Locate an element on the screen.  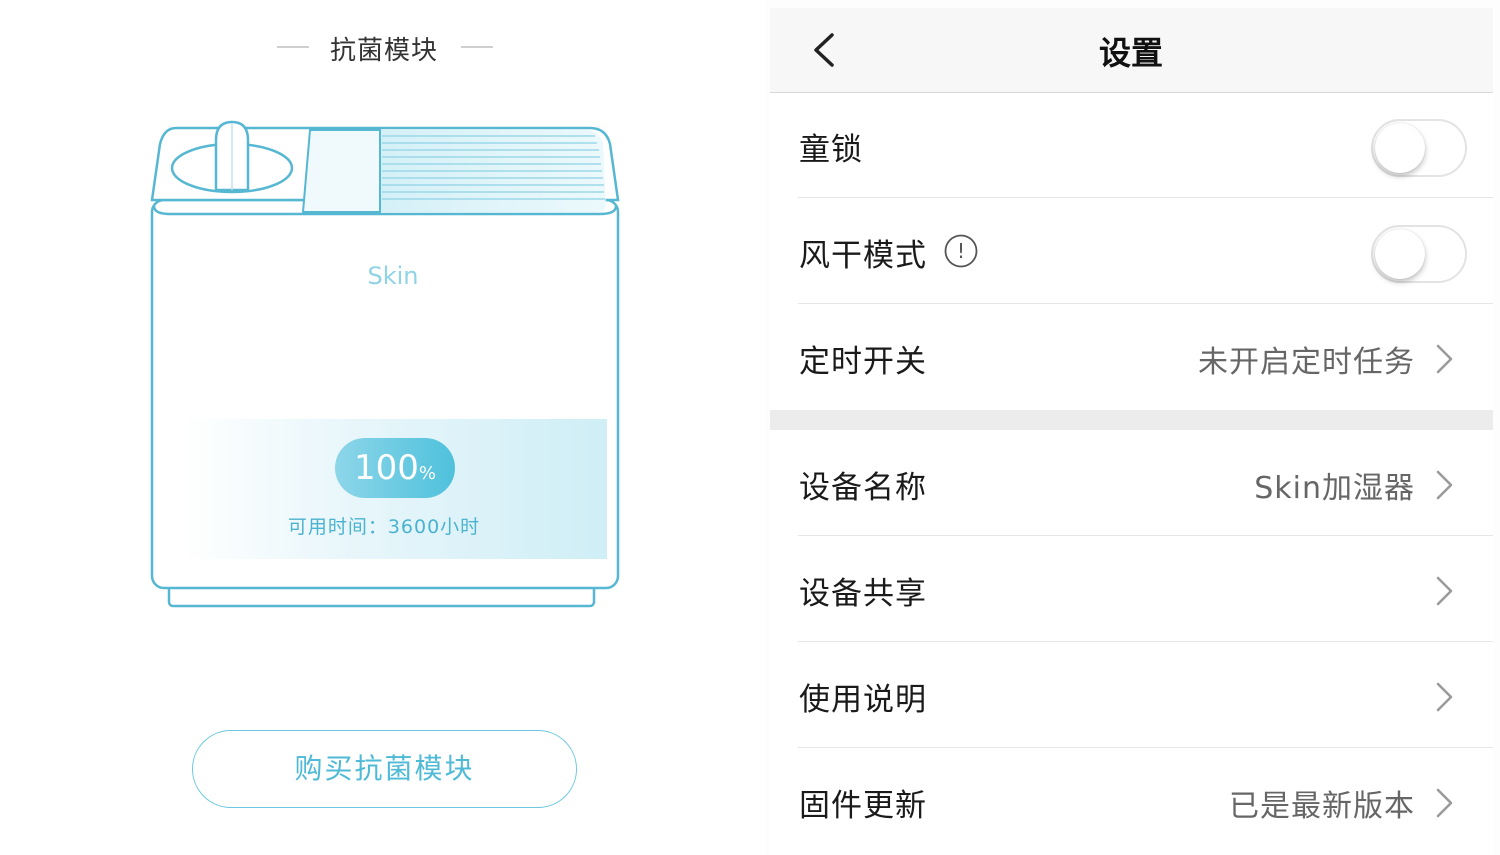
settings-row-device-share: 设备共享 is located at coordinates (1131, 589).